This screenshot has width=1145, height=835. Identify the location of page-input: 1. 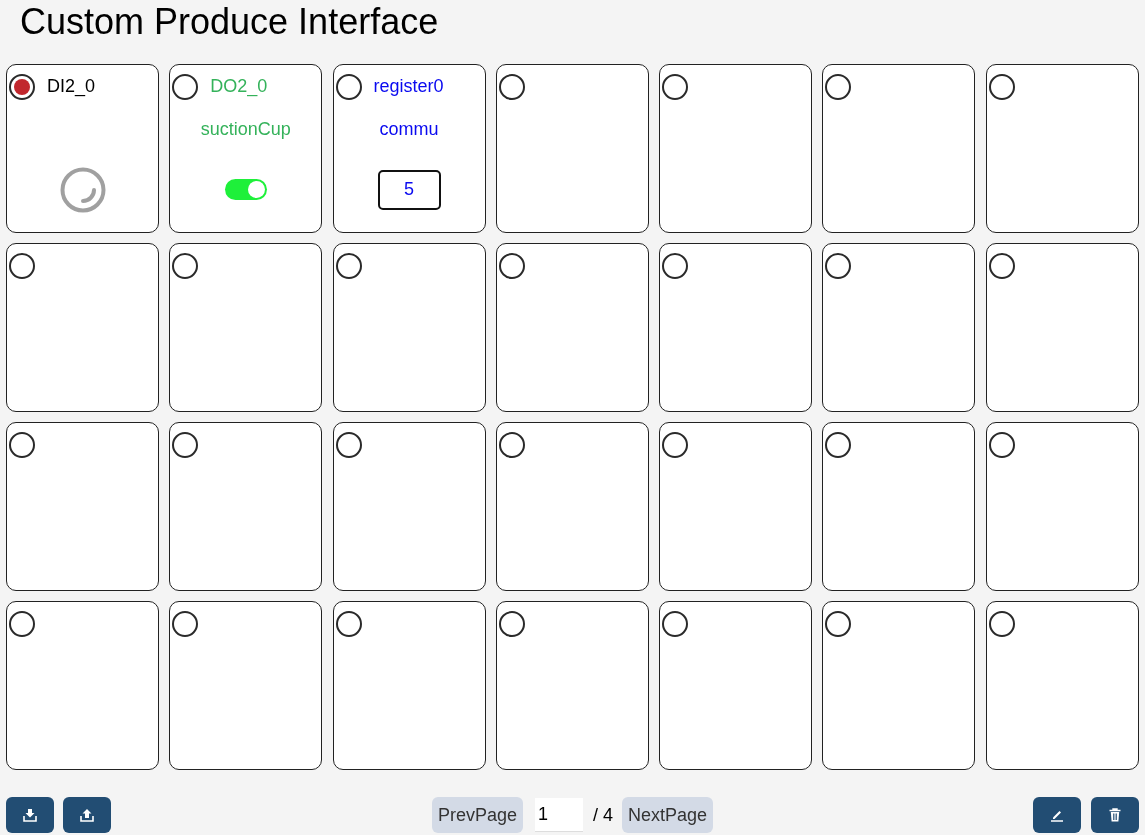
(559, 815).